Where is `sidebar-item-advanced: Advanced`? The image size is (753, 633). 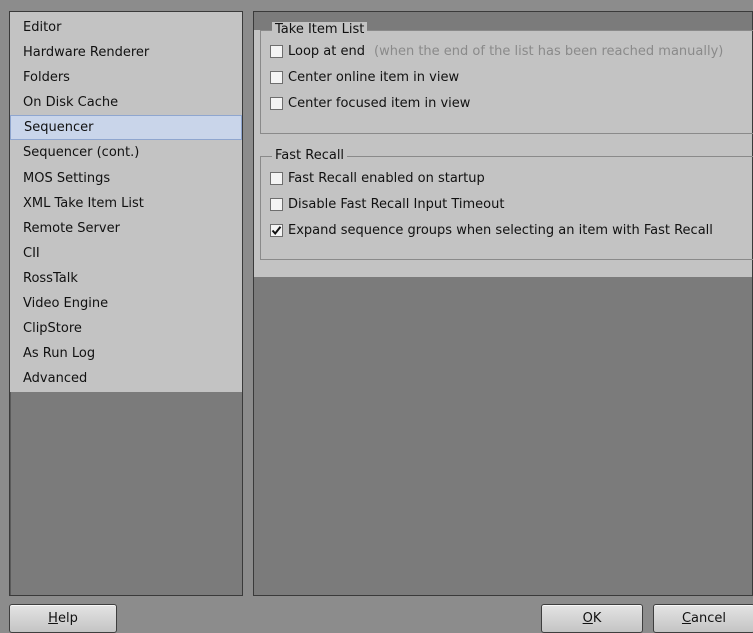 sidebar-item-advanced: Advanced is located at coordinates (126, 378).